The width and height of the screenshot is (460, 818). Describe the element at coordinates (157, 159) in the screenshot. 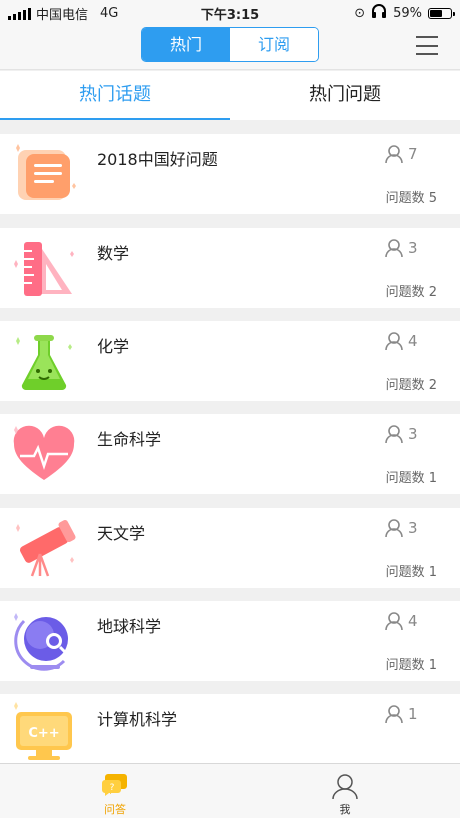

I see `topic-title: 2018中国好问题` at that location.